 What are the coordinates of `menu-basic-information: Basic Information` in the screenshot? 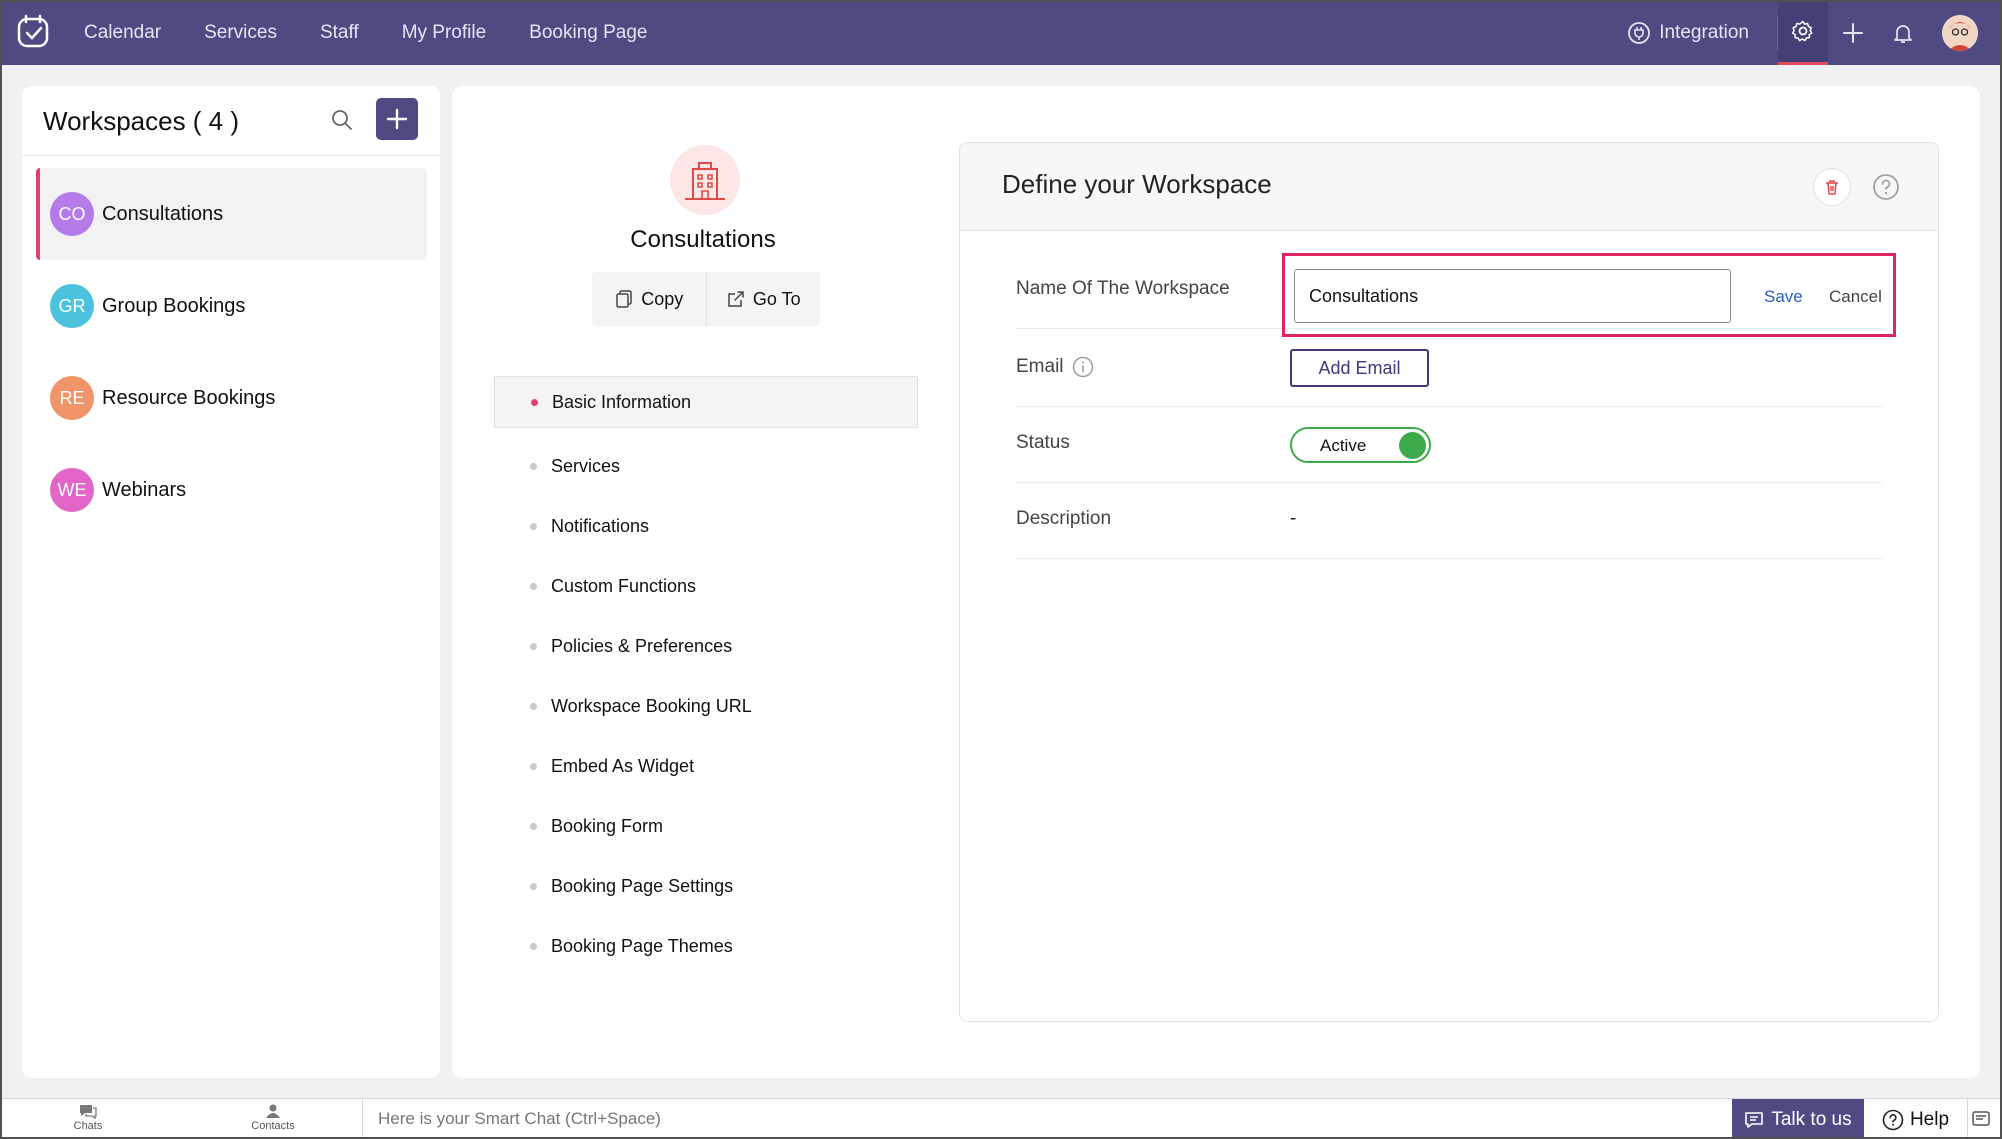 It's located at (706, 402).